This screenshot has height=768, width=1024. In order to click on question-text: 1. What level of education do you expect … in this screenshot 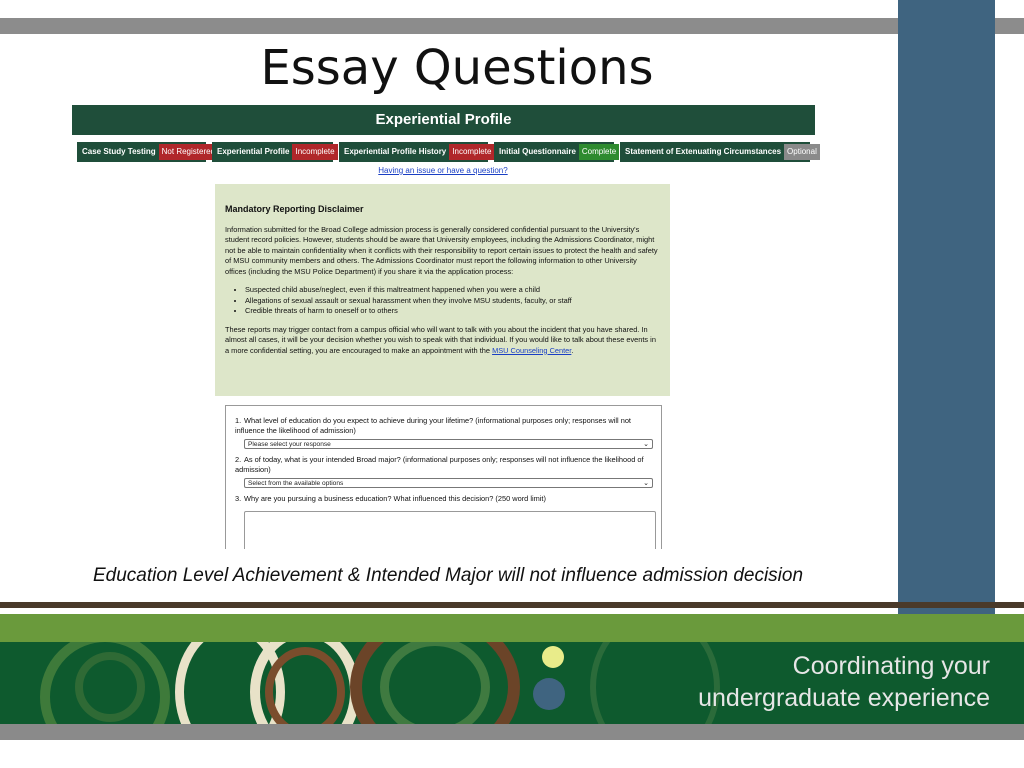, I will do `click(444, 426)`.